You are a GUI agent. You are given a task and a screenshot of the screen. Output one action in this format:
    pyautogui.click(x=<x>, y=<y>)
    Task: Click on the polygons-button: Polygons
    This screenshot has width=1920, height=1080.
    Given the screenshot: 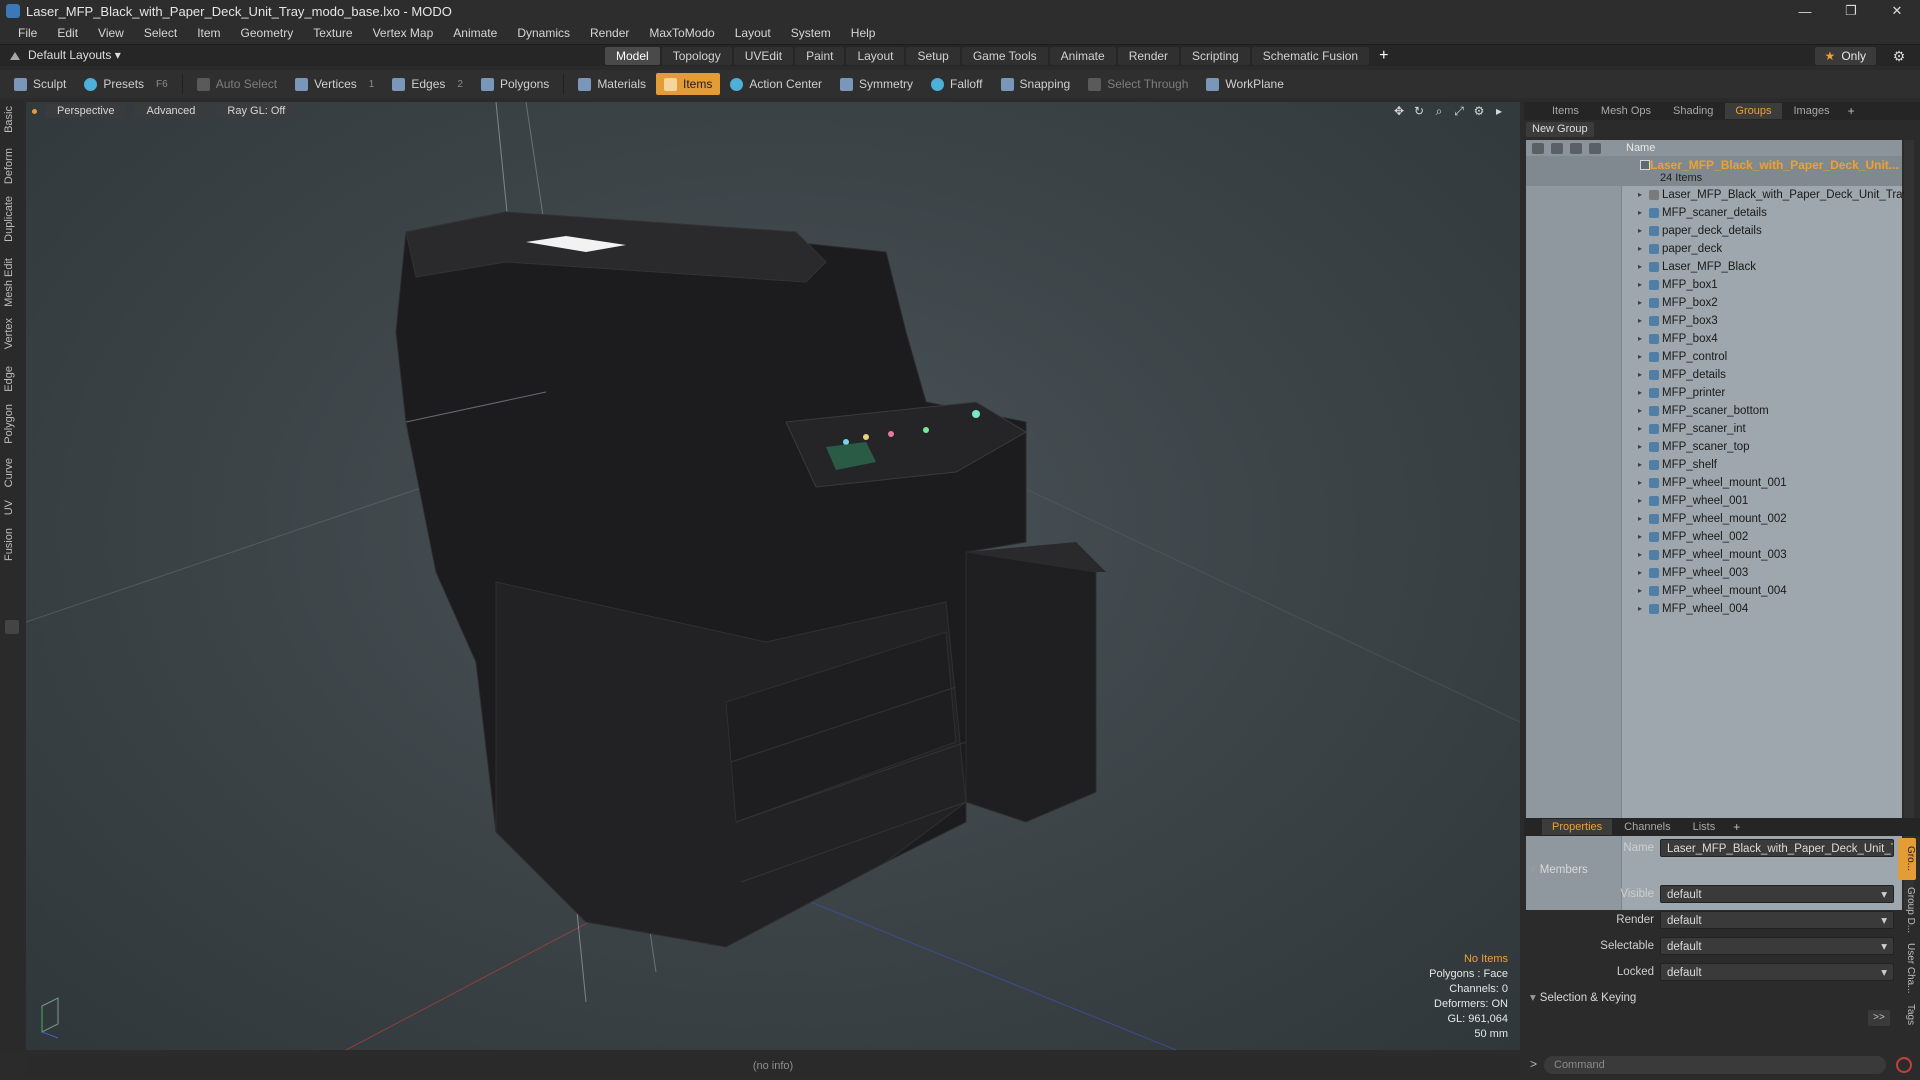 What is the action you would take?
    pyautogui.click(x=515, y=84)
    